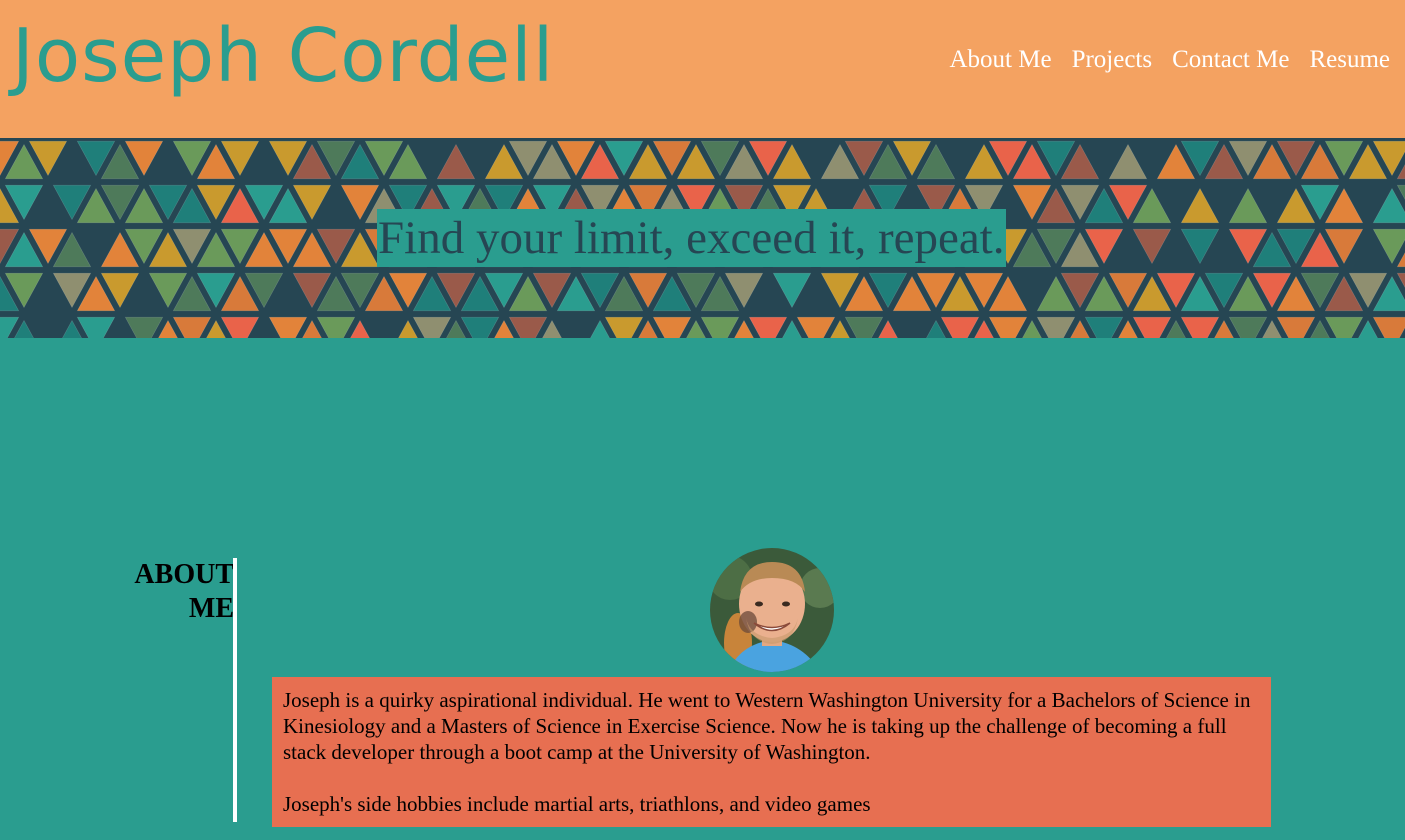 The height and width of the screenshot is (840, 1405). What do you see at coordinates (184, 574) in the screenshot?
I see `about-heading-line1: ABOUT` at bounding box center [184, 574].